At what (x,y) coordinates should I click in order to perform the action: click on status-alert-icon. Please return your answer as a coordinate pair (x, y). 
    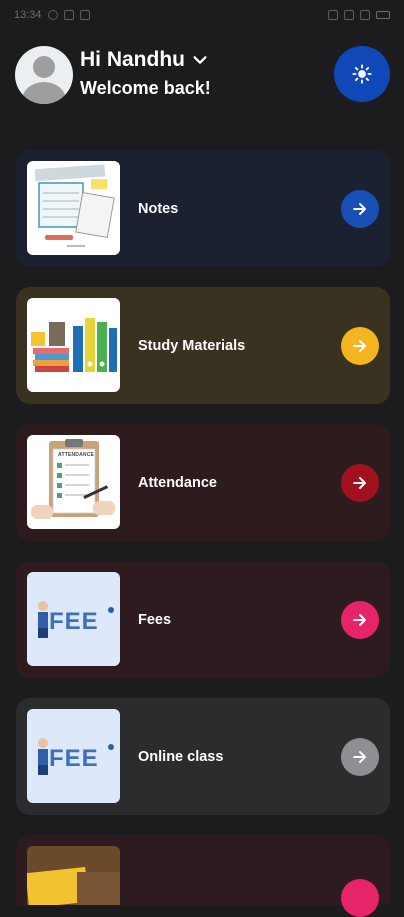
    Looking at the image, I should click on (84, 15).